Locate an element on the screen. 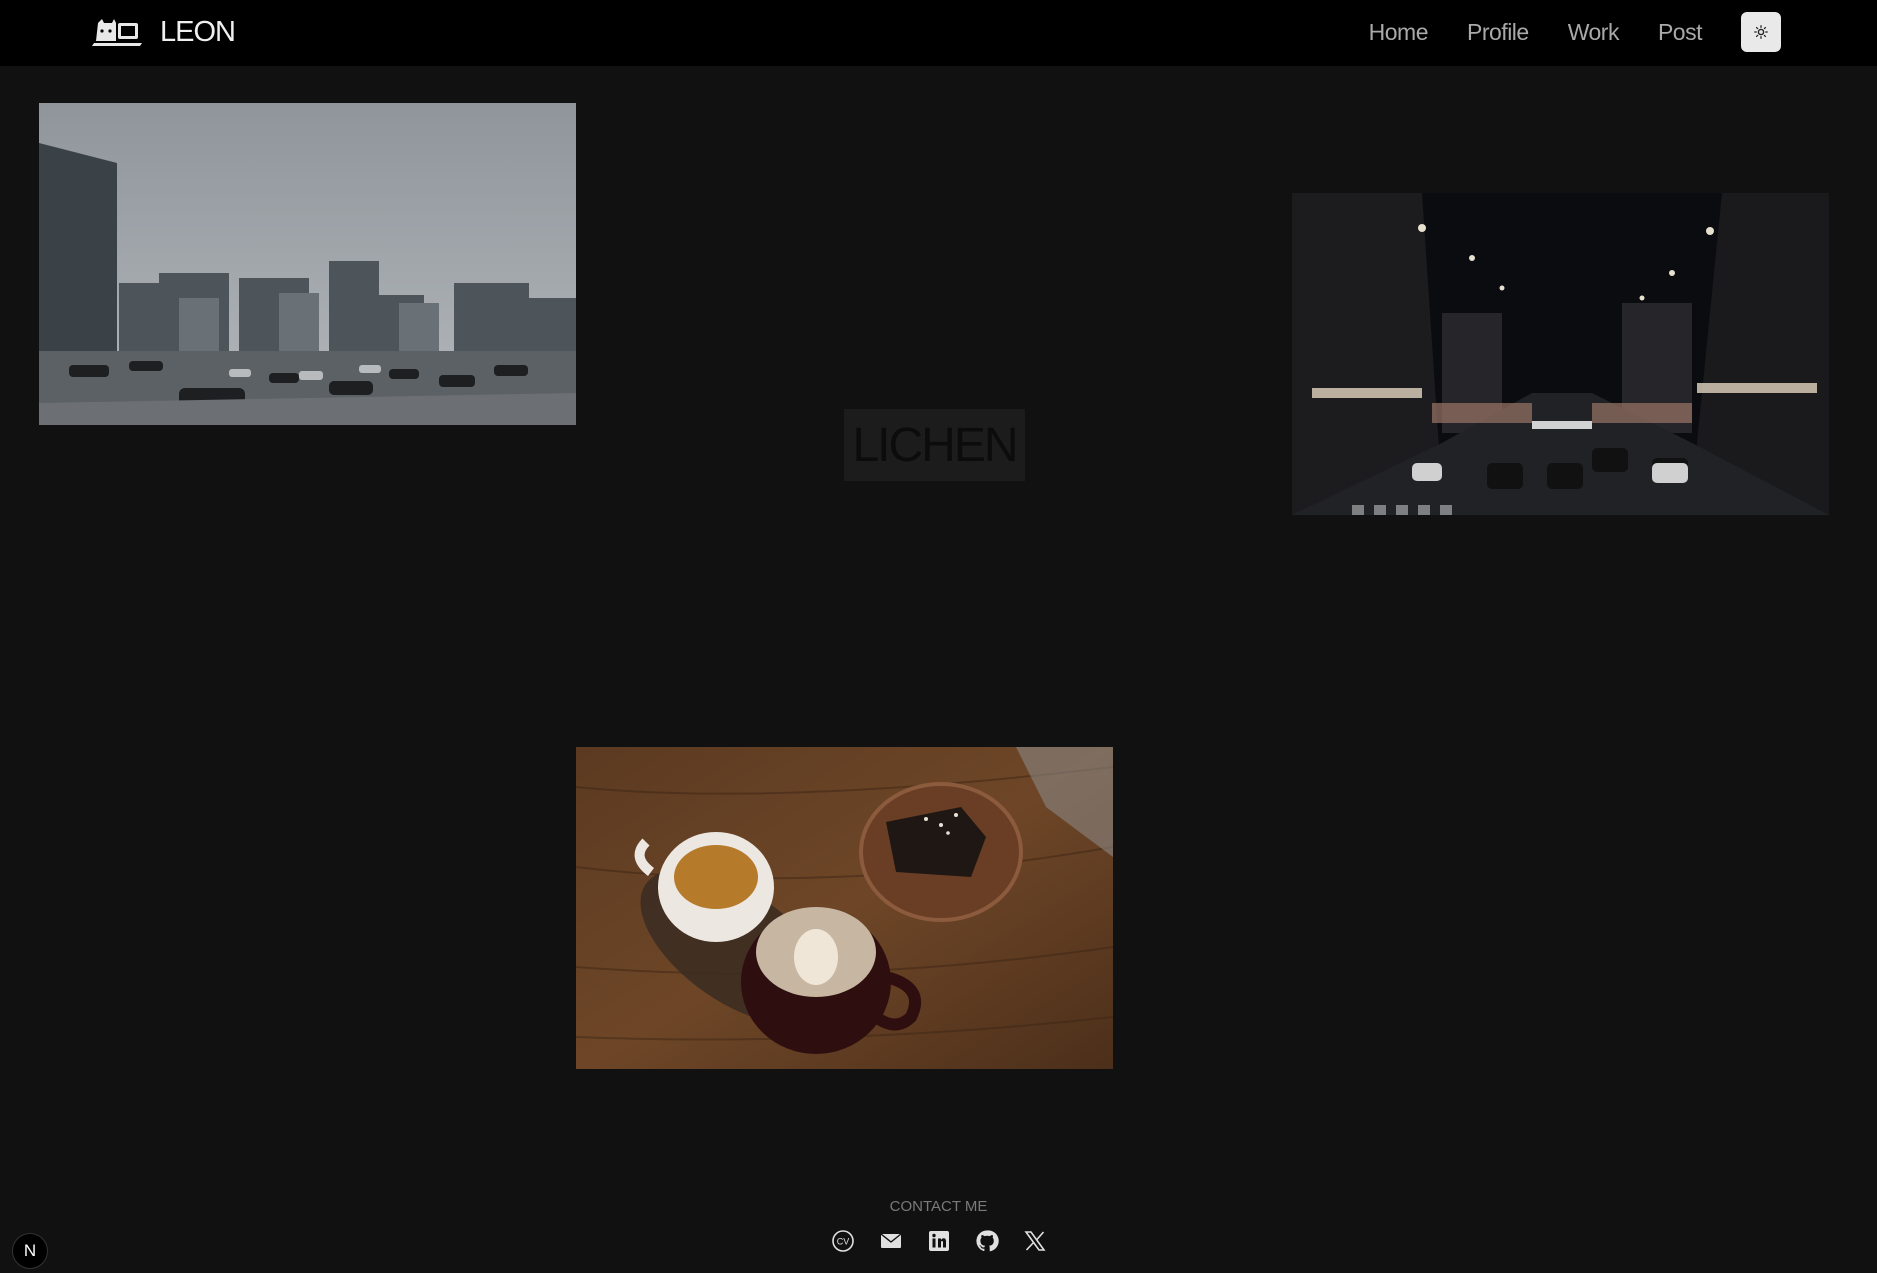 The height and width of the screenshot is (1273, 1877). x-icon is located at coordinates (1034, 1241).